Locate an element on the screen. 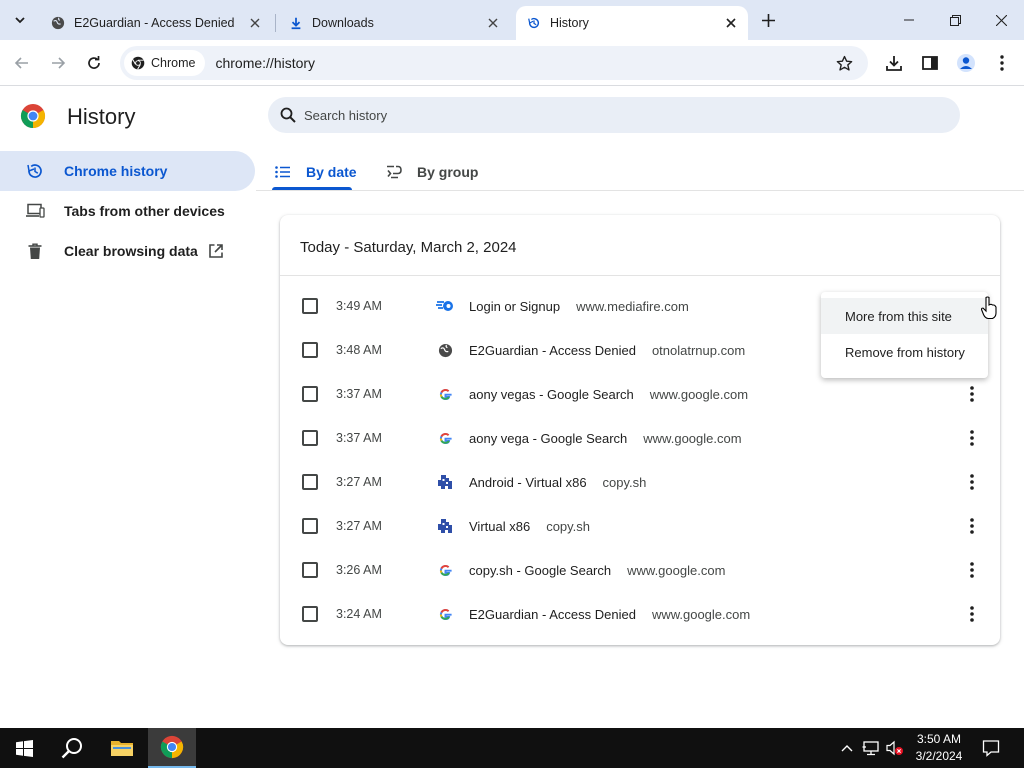 This screenshot has height=768, width=1024. reload-button is located at coordinates (94, 63).